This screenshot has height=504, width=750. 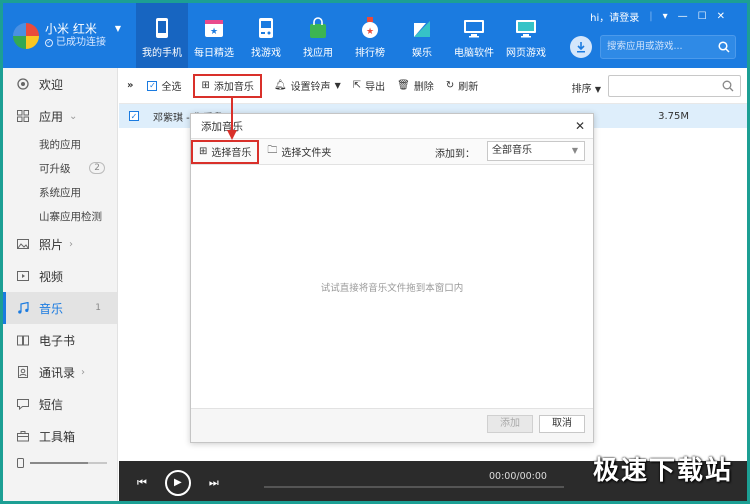 I want to click on connection-status: 已成功连接, so click(x=81, y=42).